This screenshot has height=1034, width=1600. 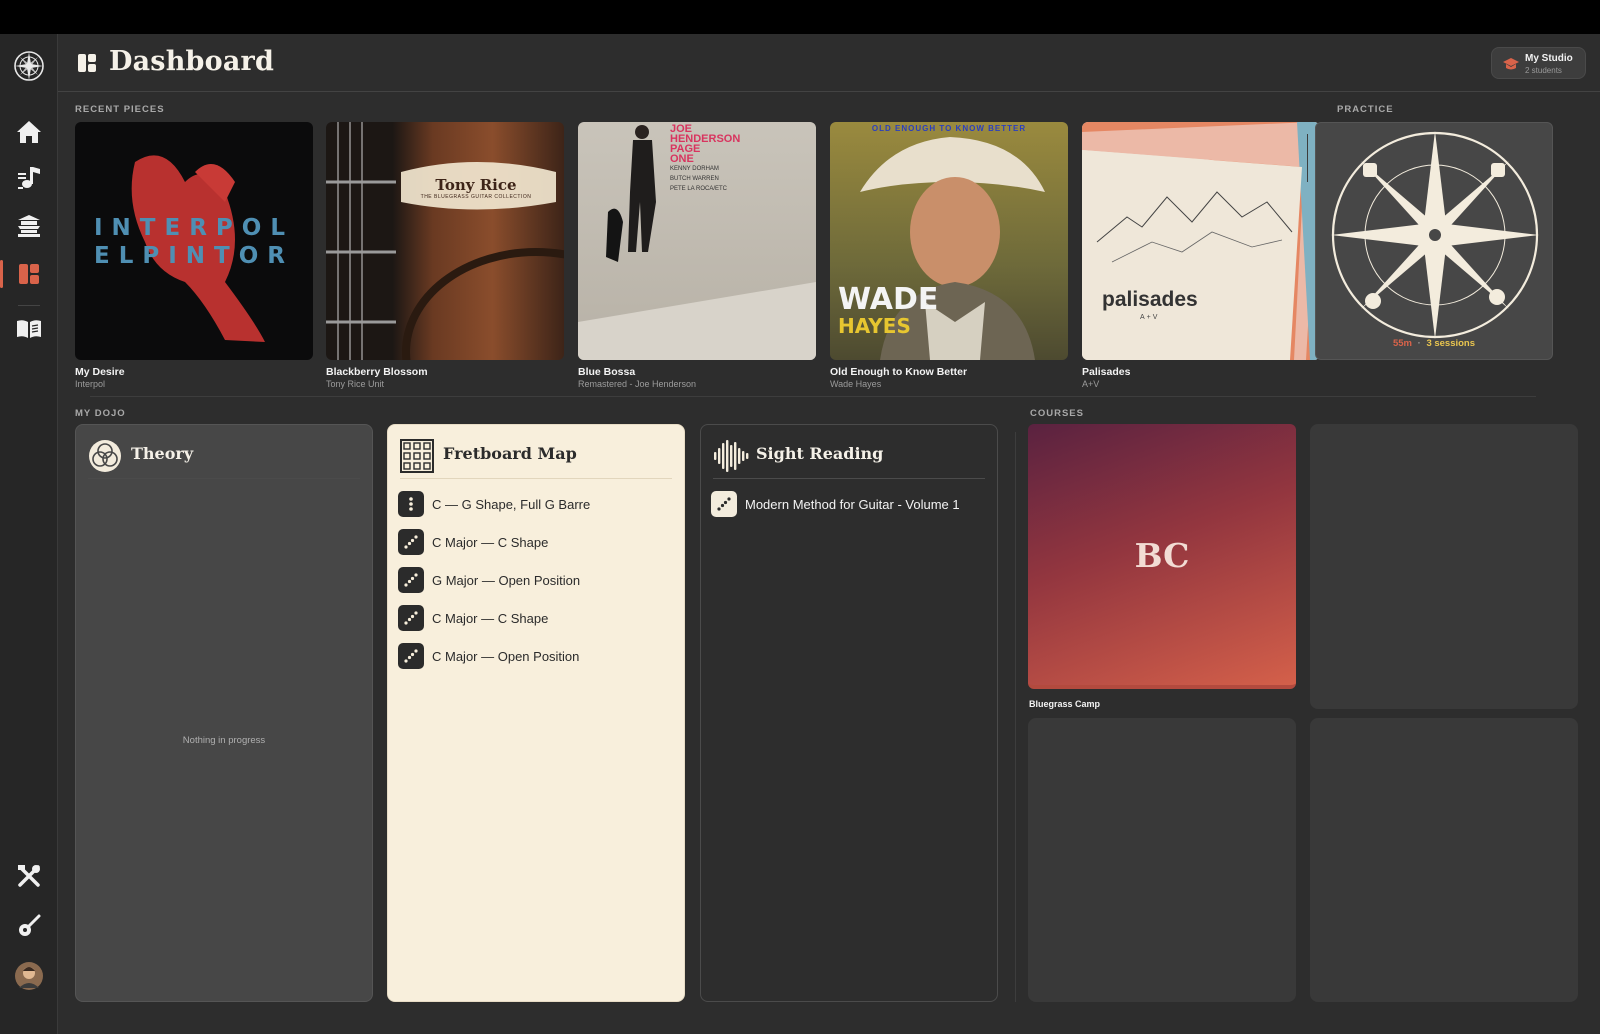 What do you see at coordinates (1511, 64) in the screenshot?
I see `graduation-cap-icon` at bounding box center [1511, 64].